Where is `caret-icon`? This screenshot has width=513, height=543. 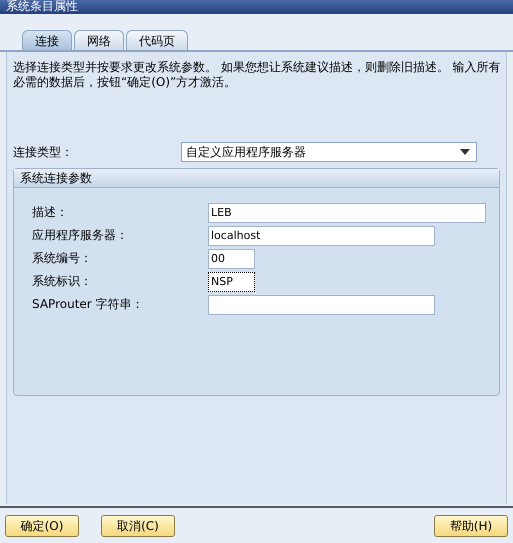 caret-icon is located at coordinates (465, 152).